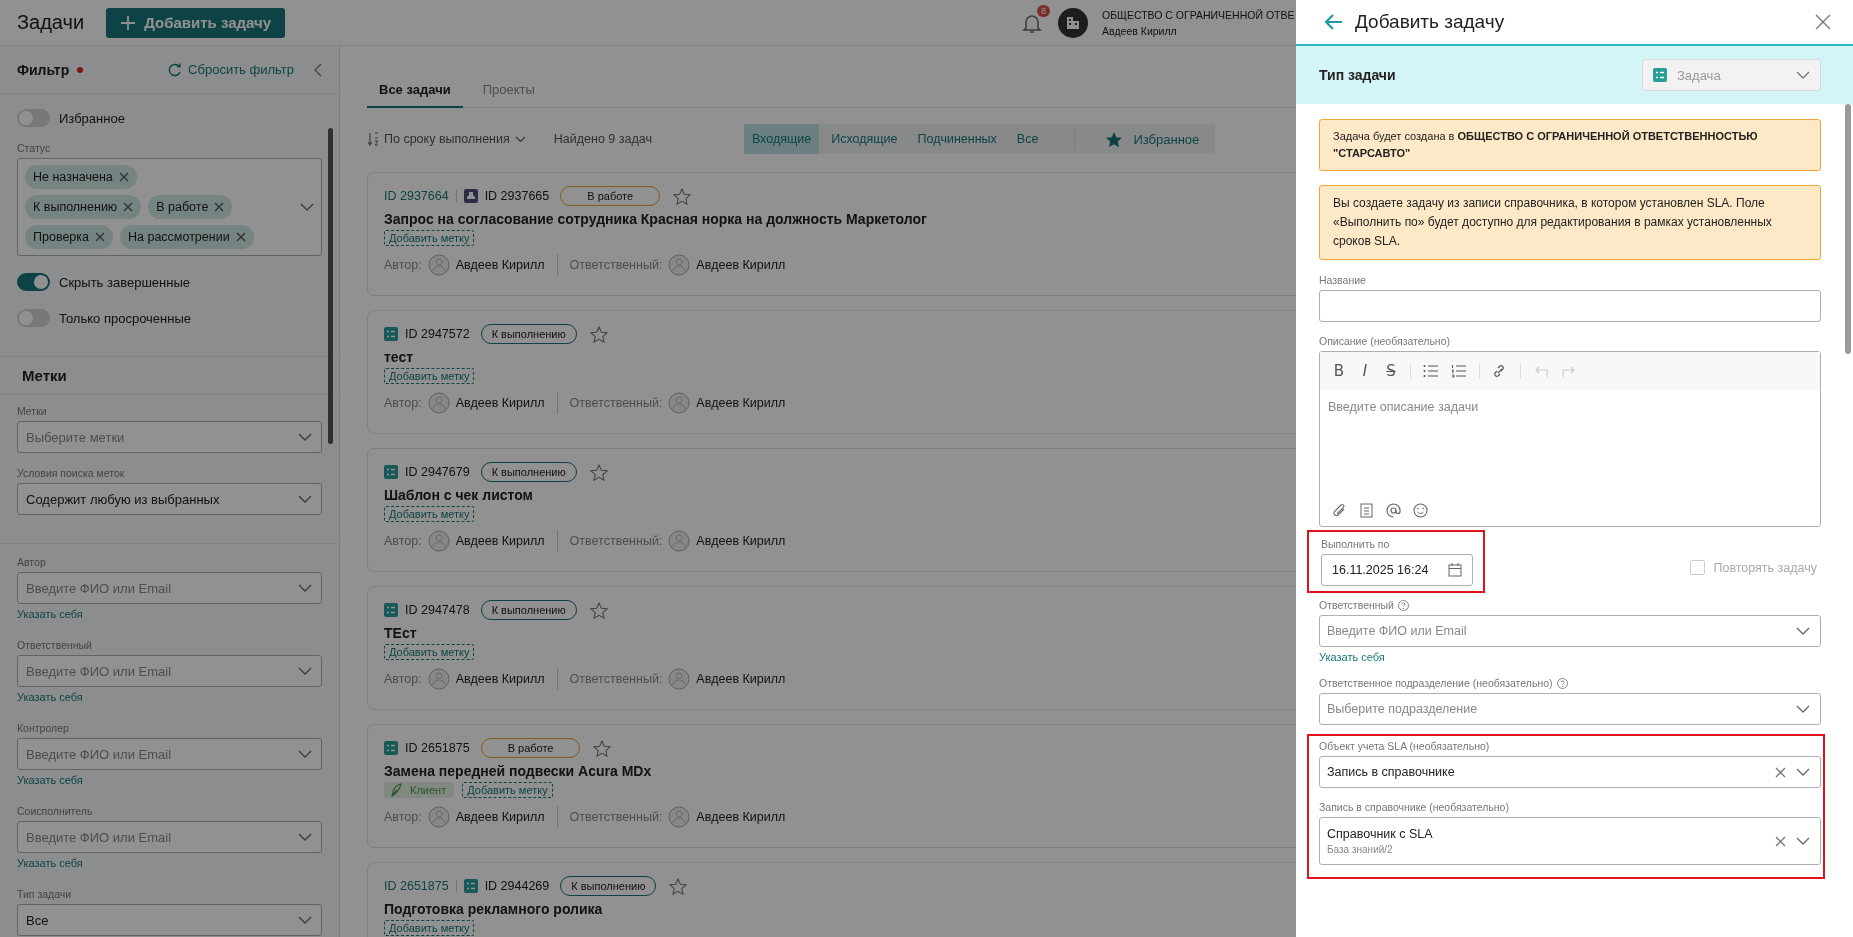  Describe the element at coordinates (957, 139) in the screenshot. I see `scope-tab: Подчиненных` at that location.